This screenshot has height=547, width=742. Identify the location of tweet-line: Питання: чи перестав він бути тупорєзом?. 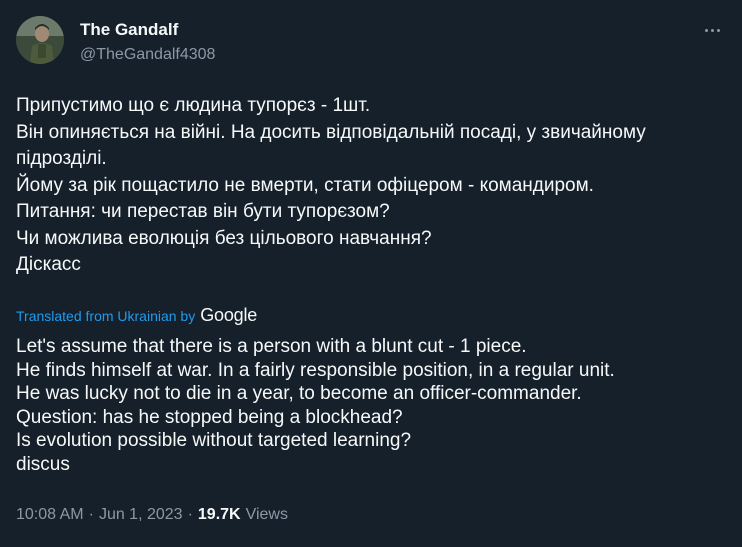
(203, 211).